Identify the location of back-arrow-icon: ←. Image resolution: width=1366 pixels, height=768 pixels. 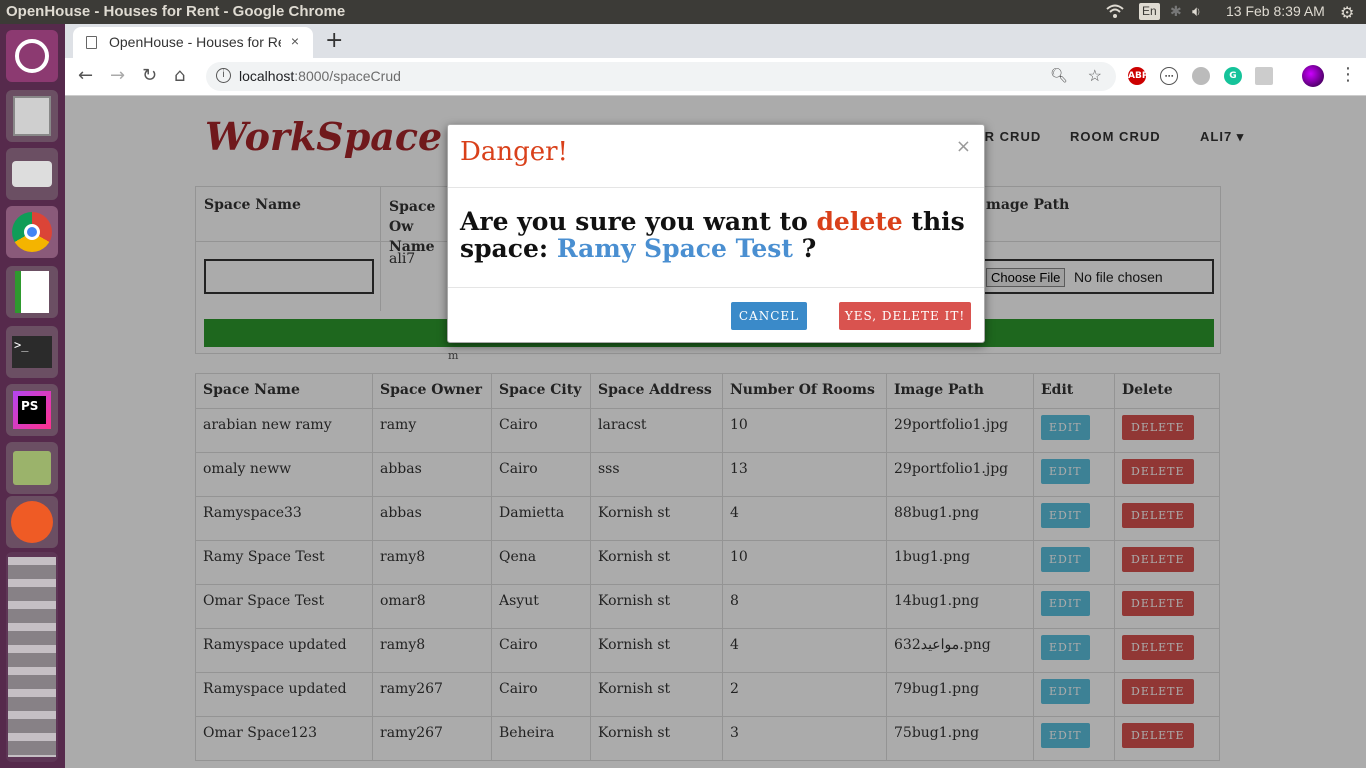
(85, 75).